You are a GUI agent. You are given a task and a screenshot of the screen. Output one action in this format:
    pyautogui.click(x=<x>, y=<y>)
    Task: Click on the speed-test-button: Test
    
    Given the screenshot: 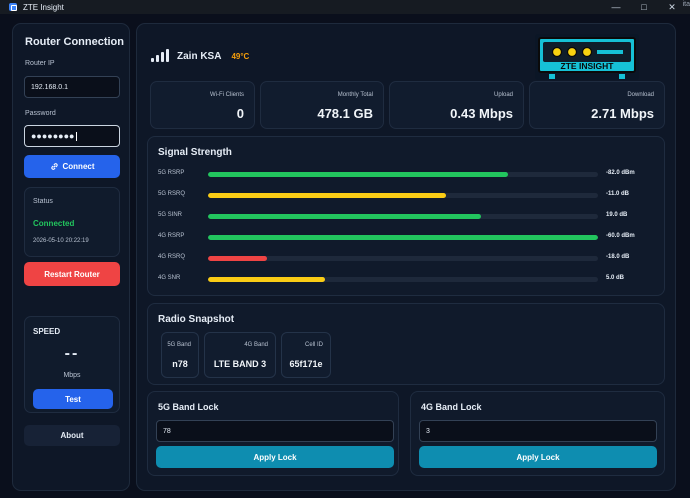 What is the action you would take?
    pyautogui.click(x=73, y=399)
    